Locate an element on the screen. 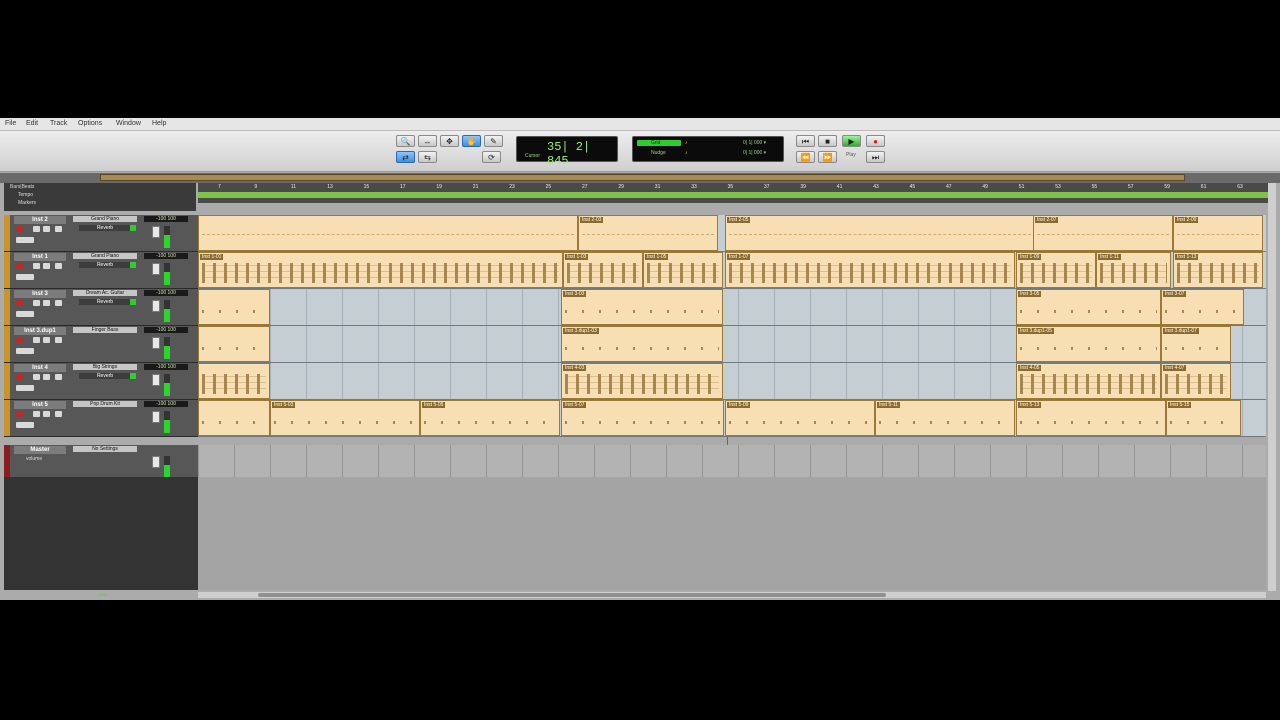 The height and width of the screenshot is (720, 1280). track-name: Inst 2 is located at coordinates (40, 220).